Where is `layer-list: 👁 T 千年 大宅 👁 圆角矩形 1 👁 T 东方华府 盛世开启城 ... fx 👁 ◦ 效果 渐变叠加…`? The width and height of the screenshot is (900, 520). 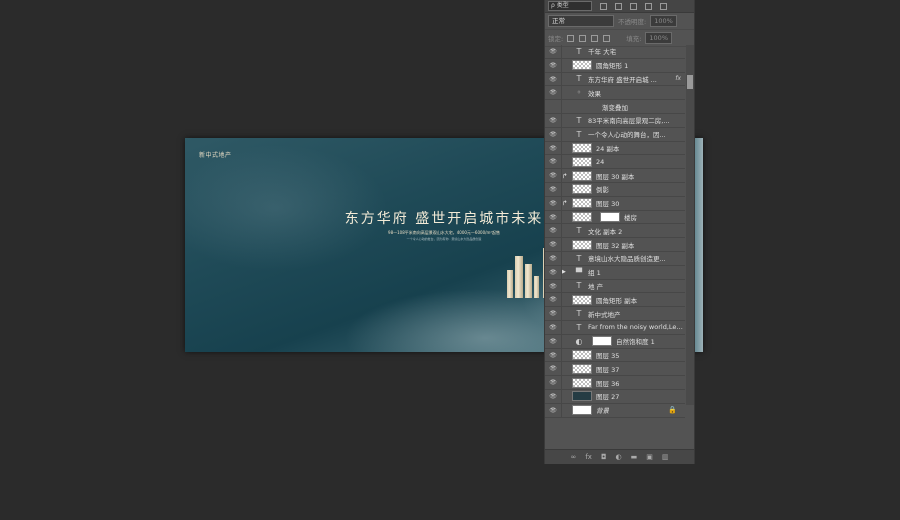 layer-list: 👁 T 千年 大宅 👁 圆角矩形 1 👁 T 东方华府 盛世开启城 ... fx 👁 ◦ 效果 渐变叠加… is located at coordinates (615, 231).